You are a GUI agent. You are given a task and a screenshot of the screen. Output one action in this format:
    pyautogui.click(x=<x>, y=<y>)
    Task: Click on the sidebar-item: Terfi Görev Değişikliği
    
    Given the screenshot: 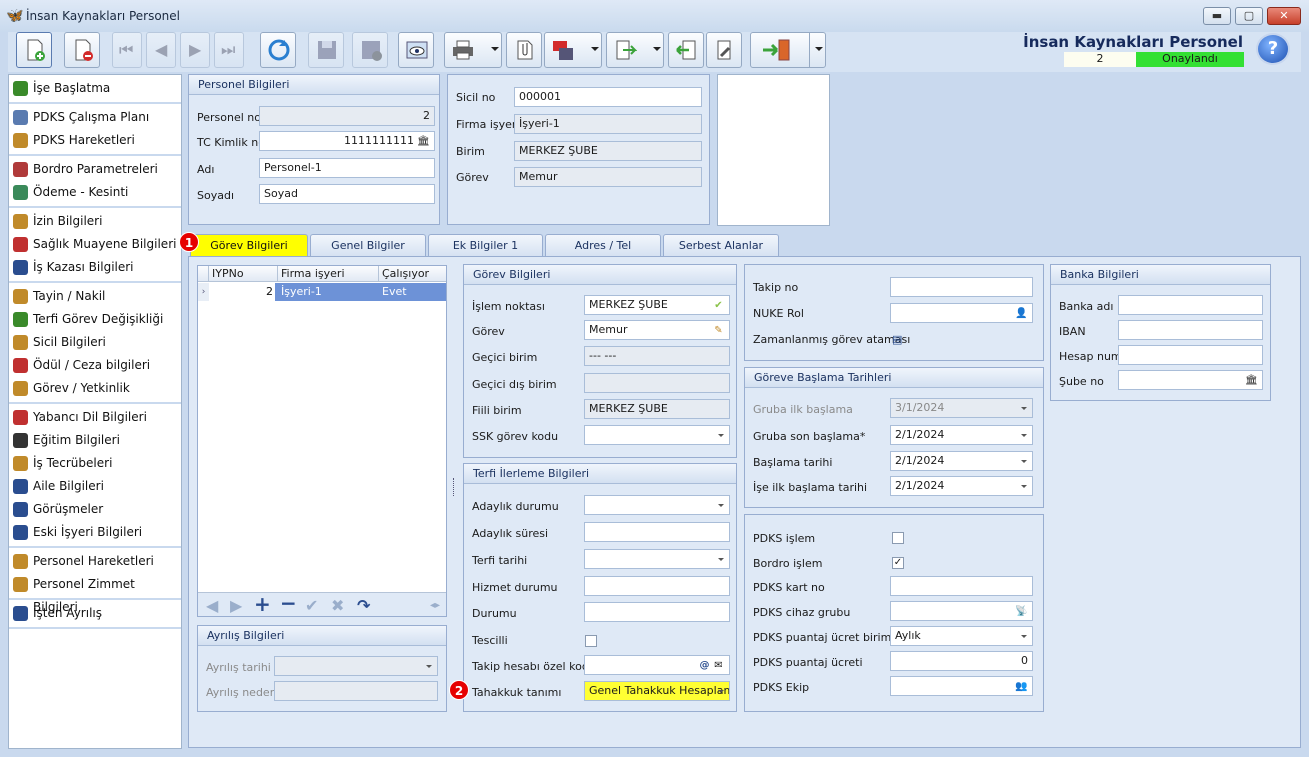 What is the action you would take?
    pyautogui.click(x=95, y=319)
    